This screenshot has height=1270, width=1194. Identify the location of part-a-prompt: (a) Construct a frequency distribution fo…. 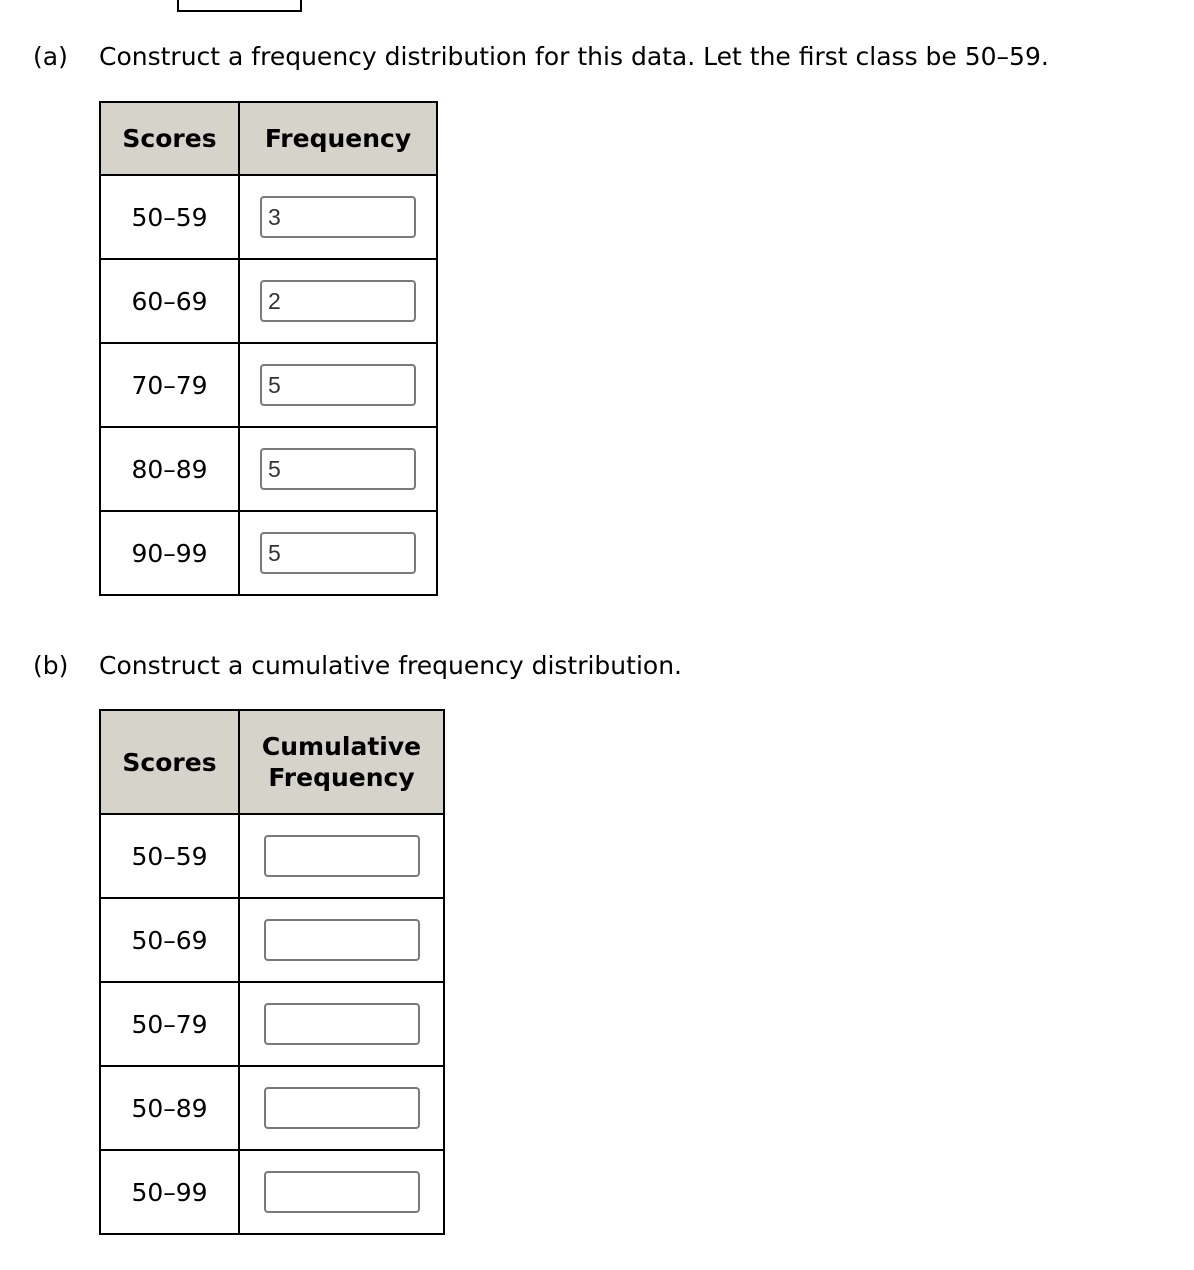
(541, 57).